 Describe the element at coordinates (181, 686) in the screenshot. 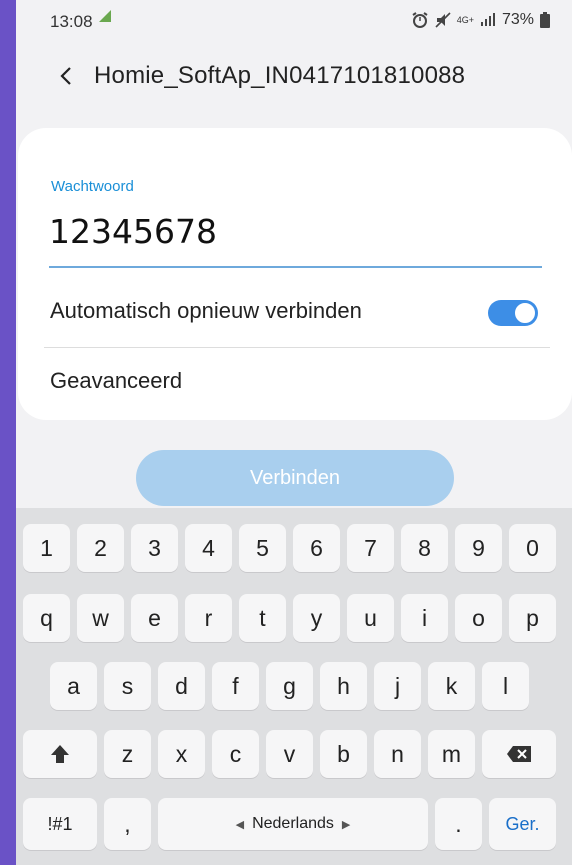

I see `key-d: d` at that location.